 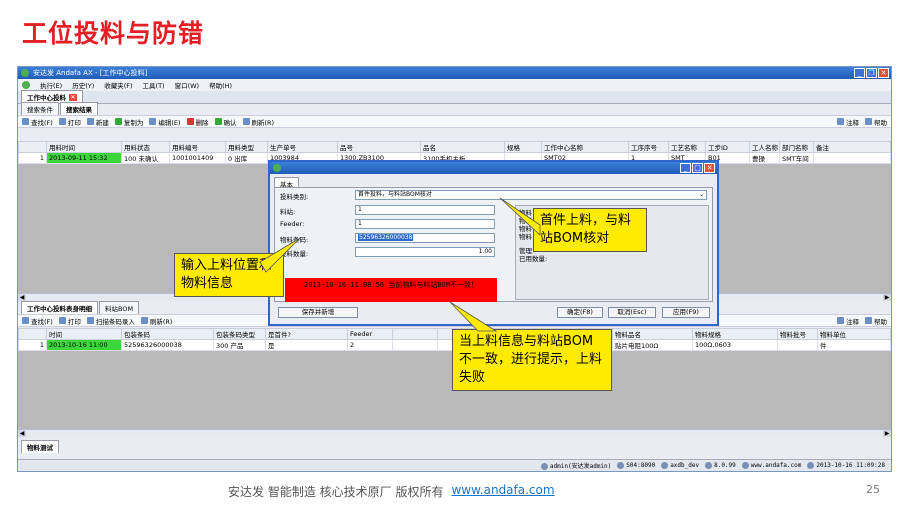 What do you see at coordinates (220, 85) in the screenshot?
I see `menu-help: 帮助(H)` at bounding box center [220, 85].